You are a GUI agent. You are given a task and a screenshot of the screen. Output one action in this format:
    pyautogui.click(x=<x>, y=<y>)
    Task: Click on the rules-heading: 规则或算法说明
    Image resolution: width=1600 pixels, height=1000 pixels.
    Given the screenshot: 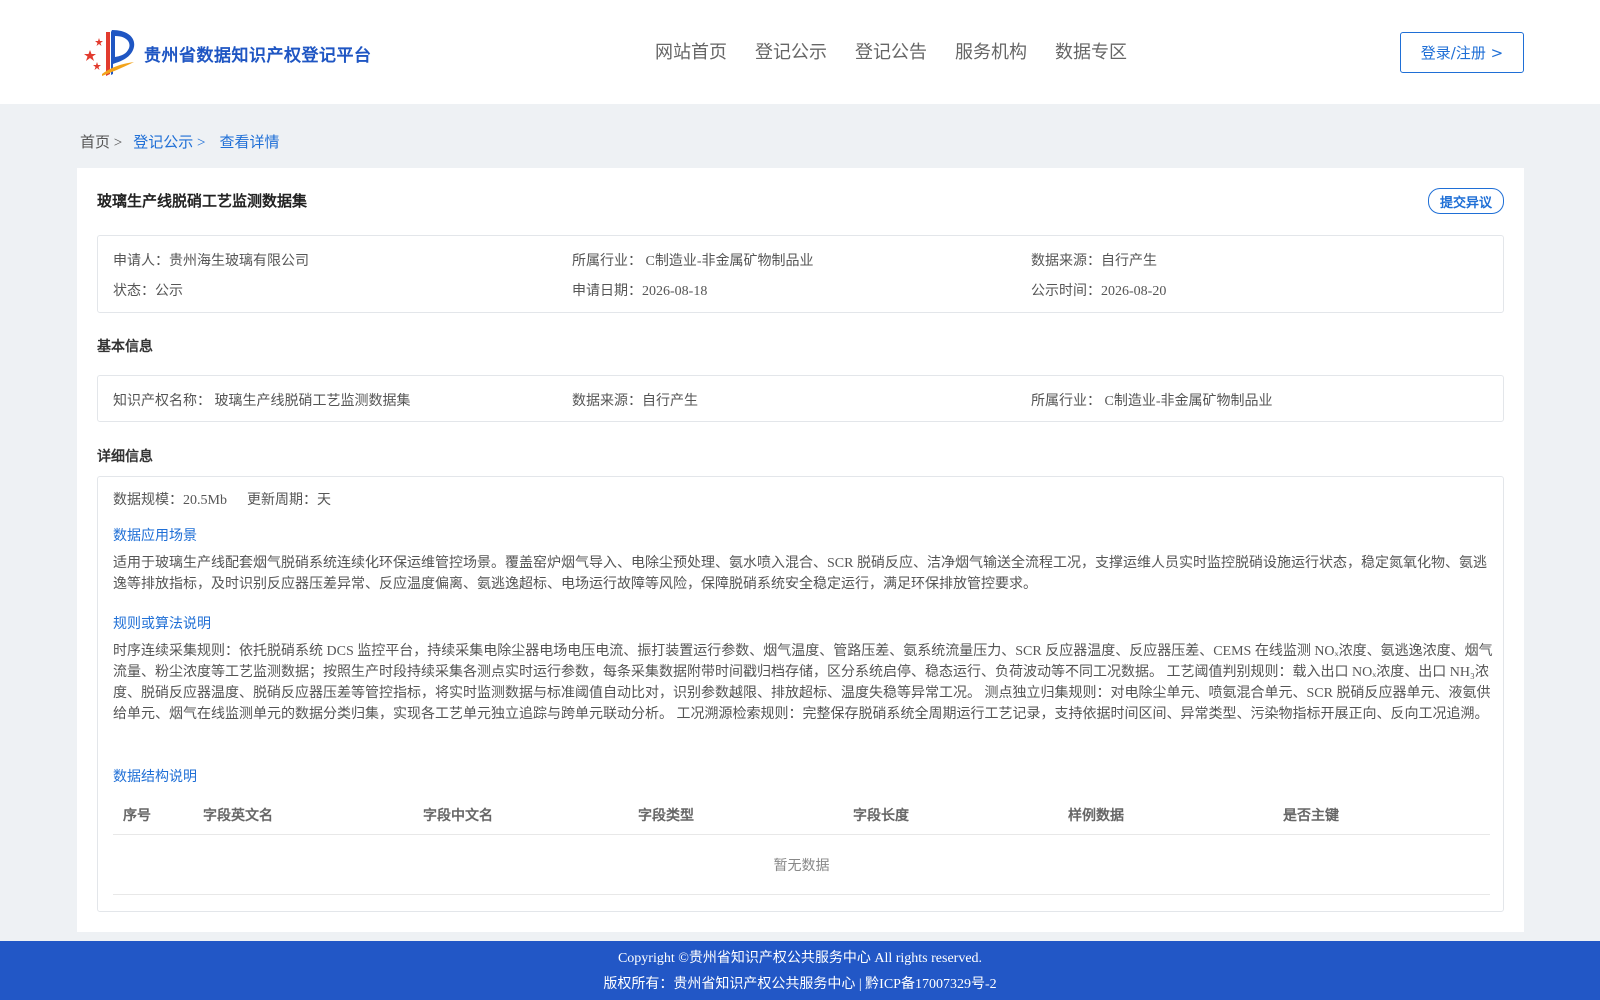 What is the action you would take?
    pyautogui.click(x=162, y=624)
    